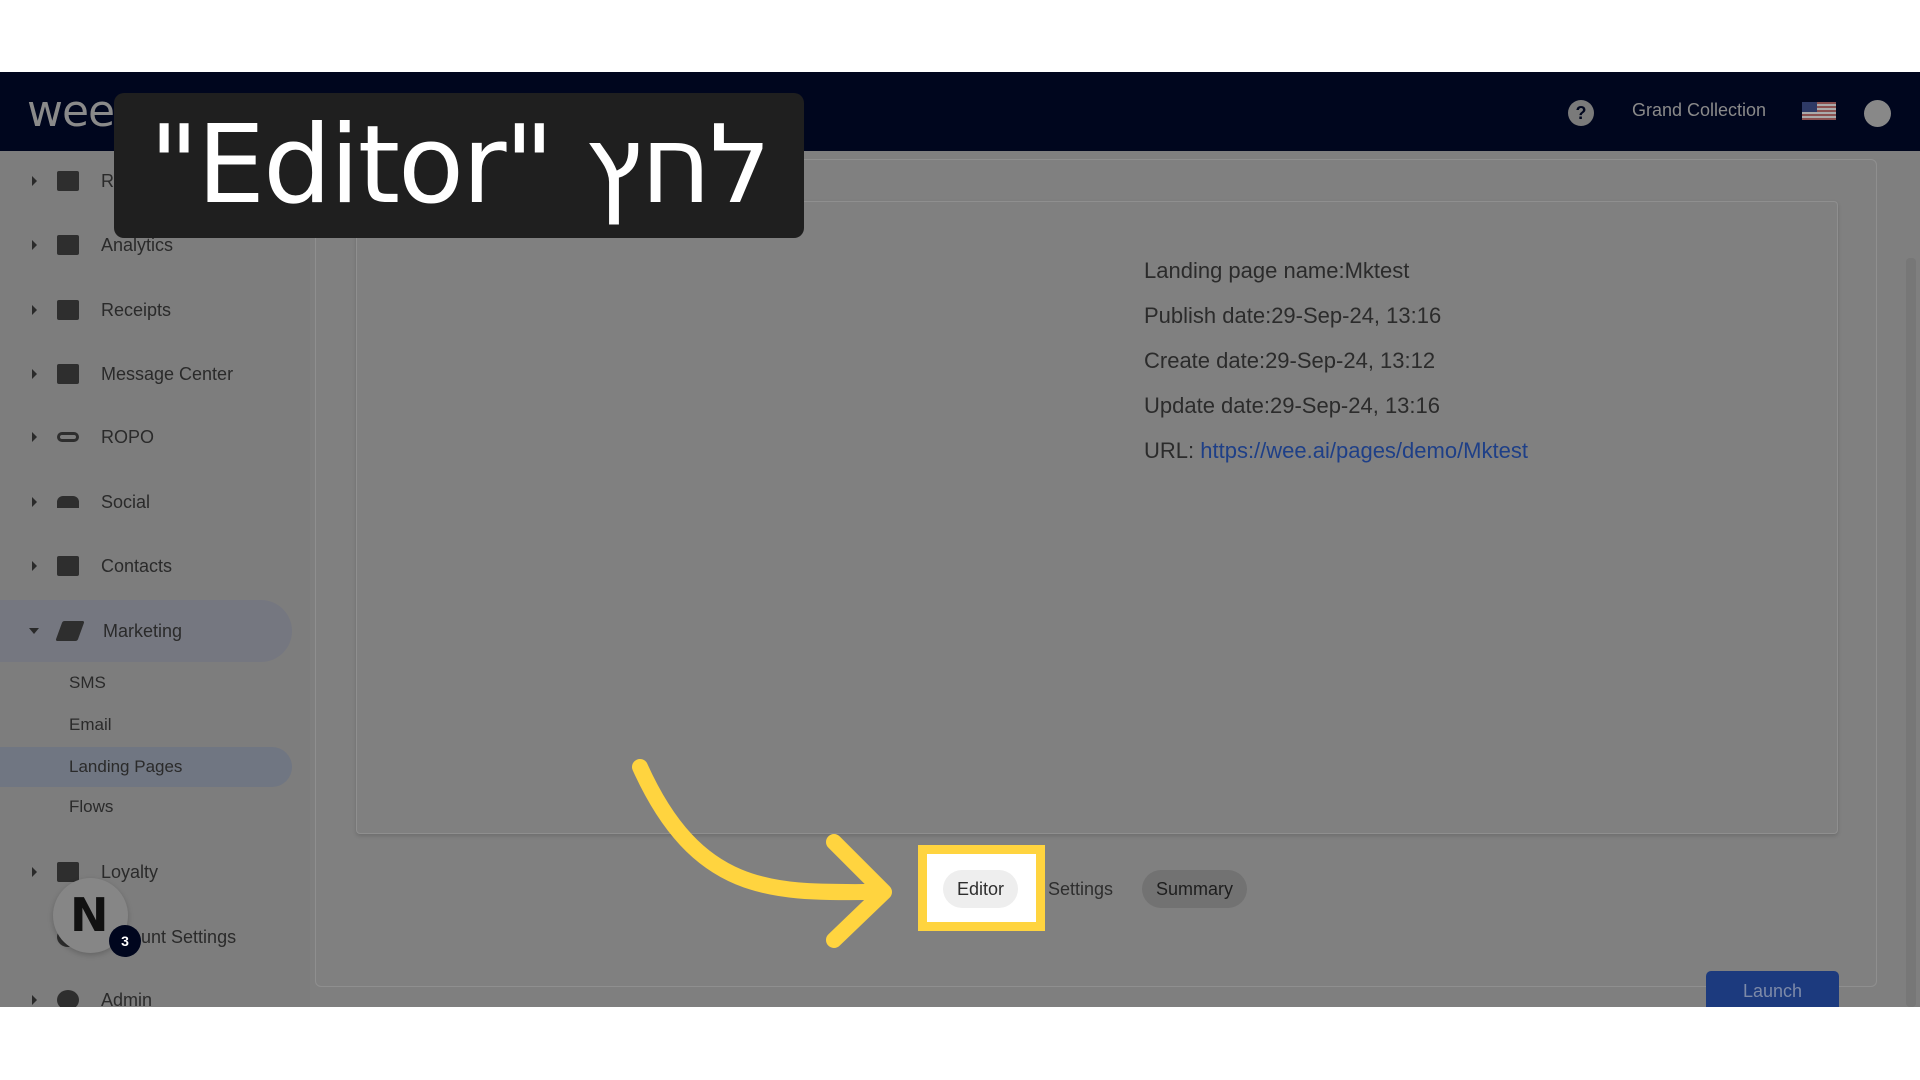 Image resolution: width=1920 pixels, height=1080 pixels. What do you see at coordinates (89, 915) in the screenshot?
I see `avatar-letter: N` at bounding box center [89, 915].